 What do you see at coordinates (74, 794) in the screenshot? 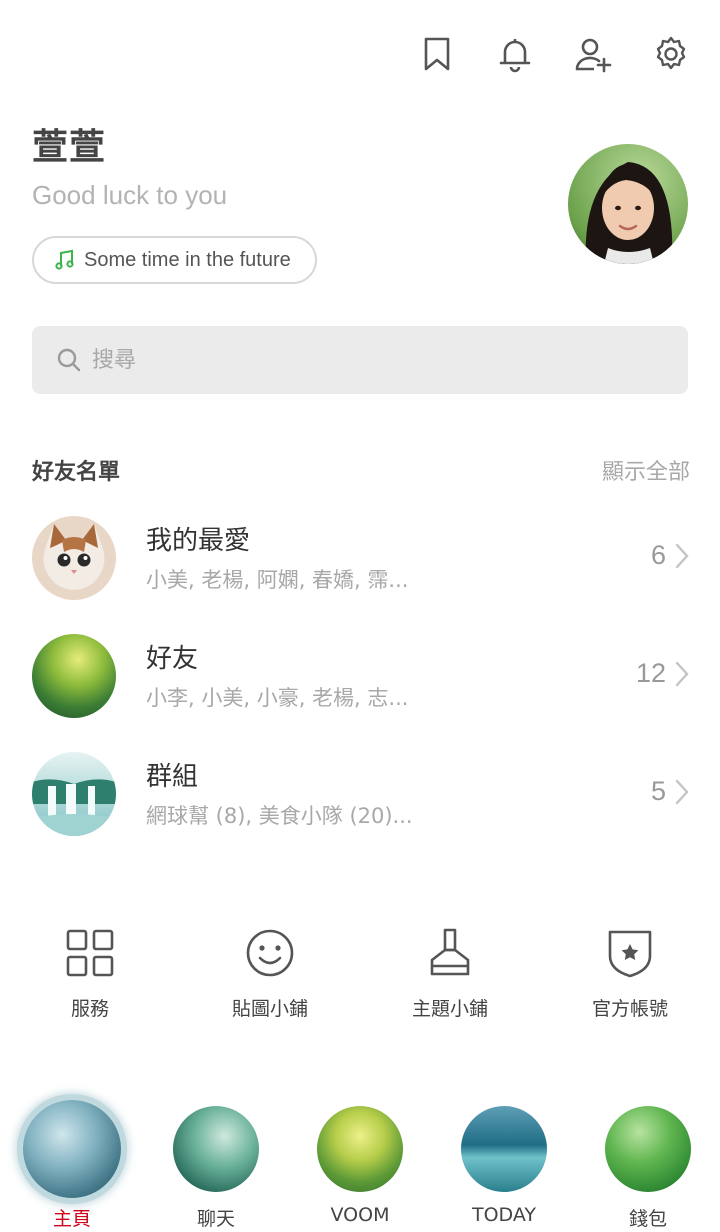
I see `groups-thumbnail` at bounding box center [74, 794].